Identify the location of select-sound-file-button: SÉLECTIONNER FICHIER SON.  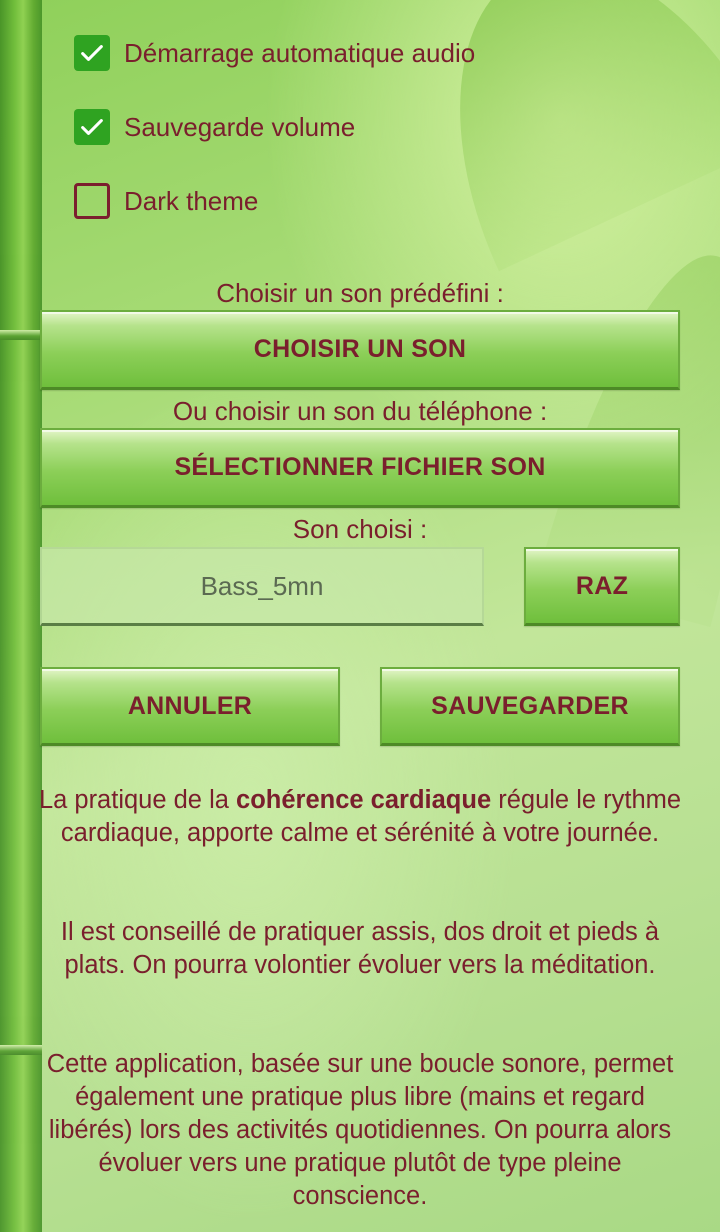
(360, 468).